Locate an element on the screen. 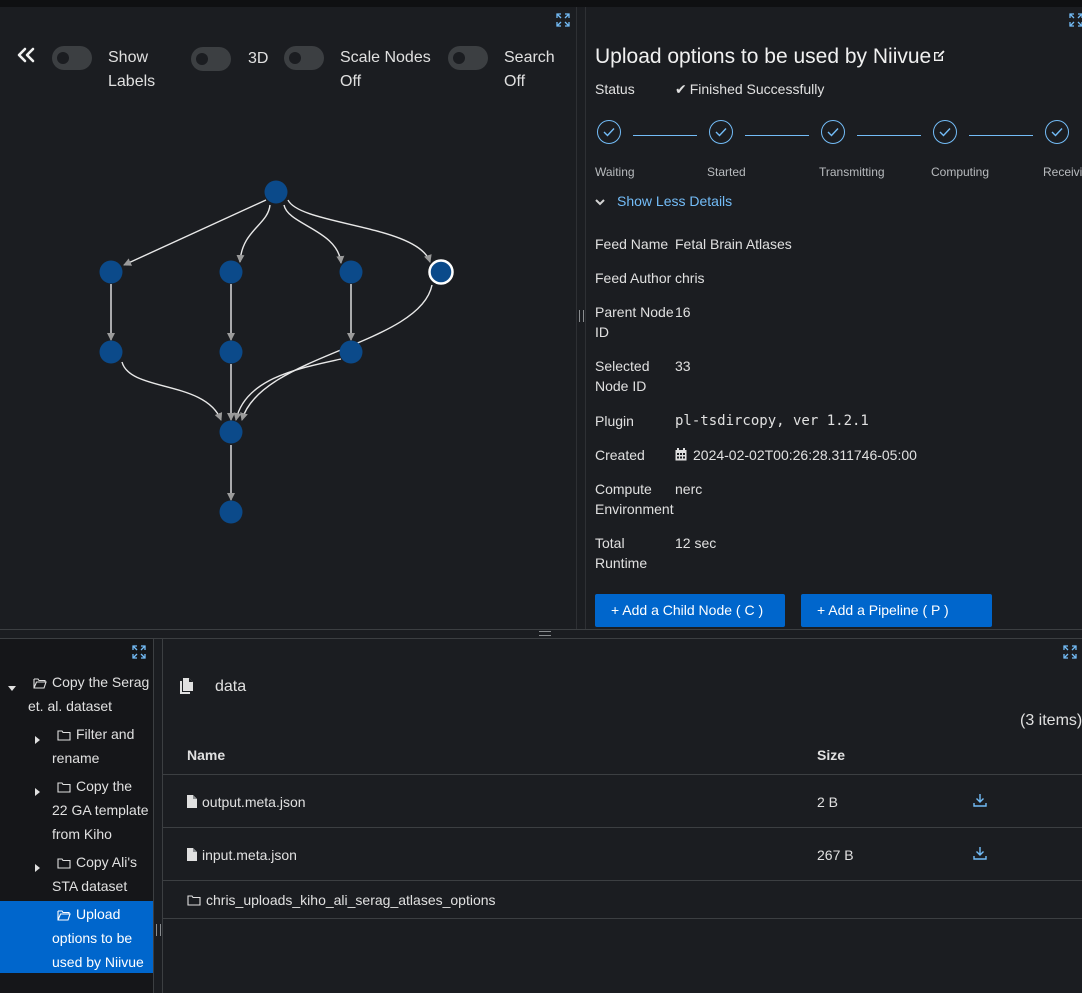  tree-splitter is located at coordinates (158, 816).